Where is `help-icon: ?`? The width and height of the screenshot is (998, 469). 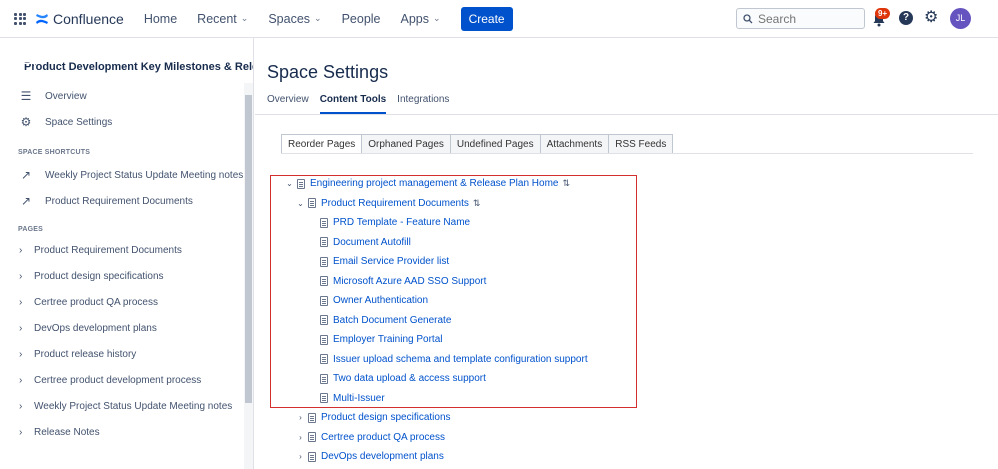
help-icon: ? is located at coordinates (906, 18).